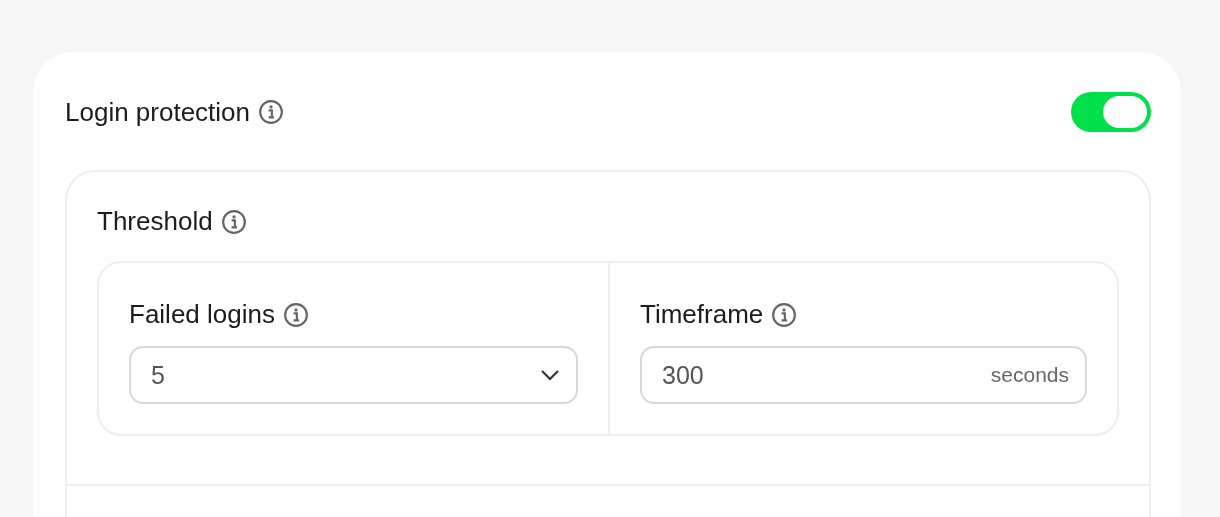  What do you see at coordinates (702, 314) in the screenshot?
I see `field-label: Timeframe` at bounding box center [702, 314].